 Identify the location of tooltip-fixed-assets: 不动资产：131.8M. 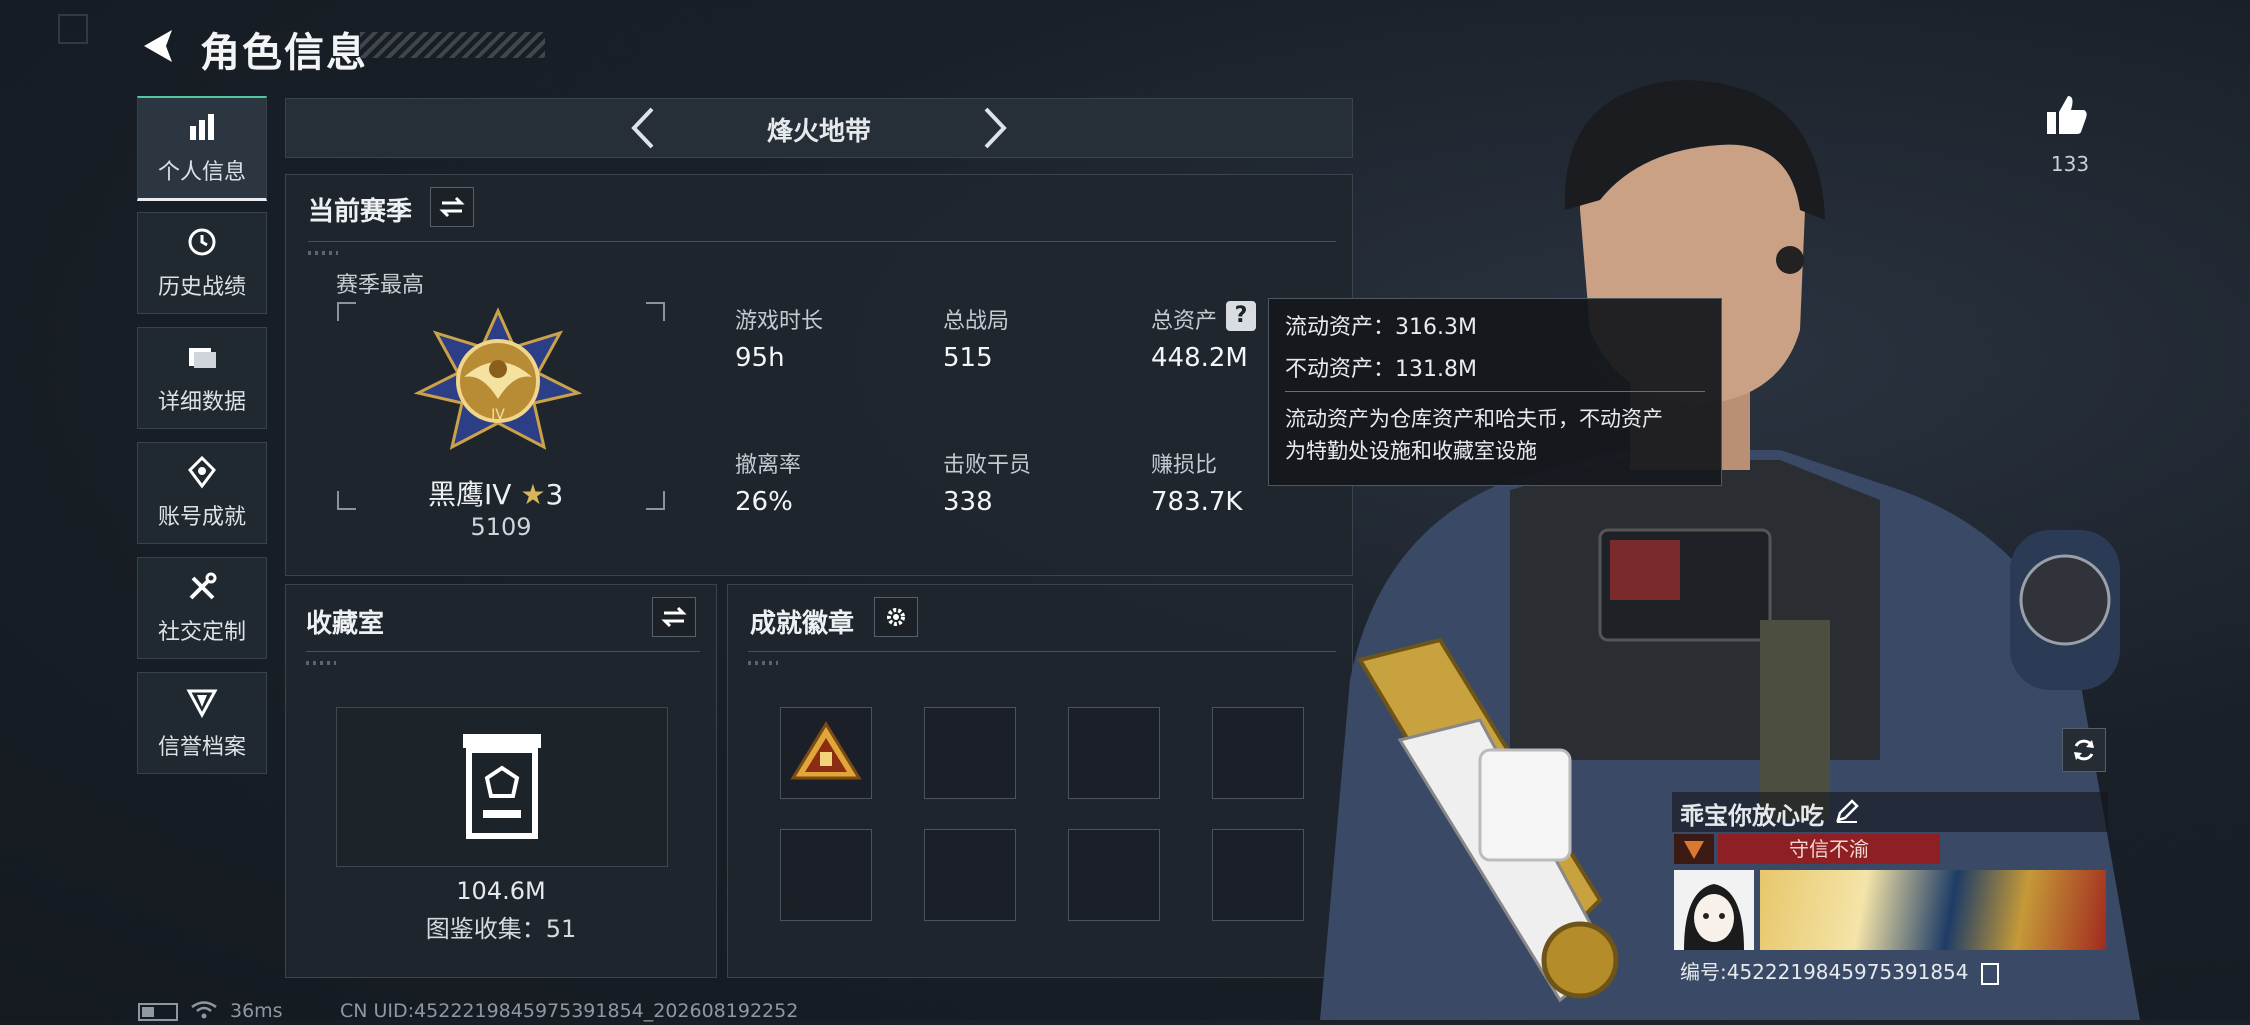
(1381, 369).